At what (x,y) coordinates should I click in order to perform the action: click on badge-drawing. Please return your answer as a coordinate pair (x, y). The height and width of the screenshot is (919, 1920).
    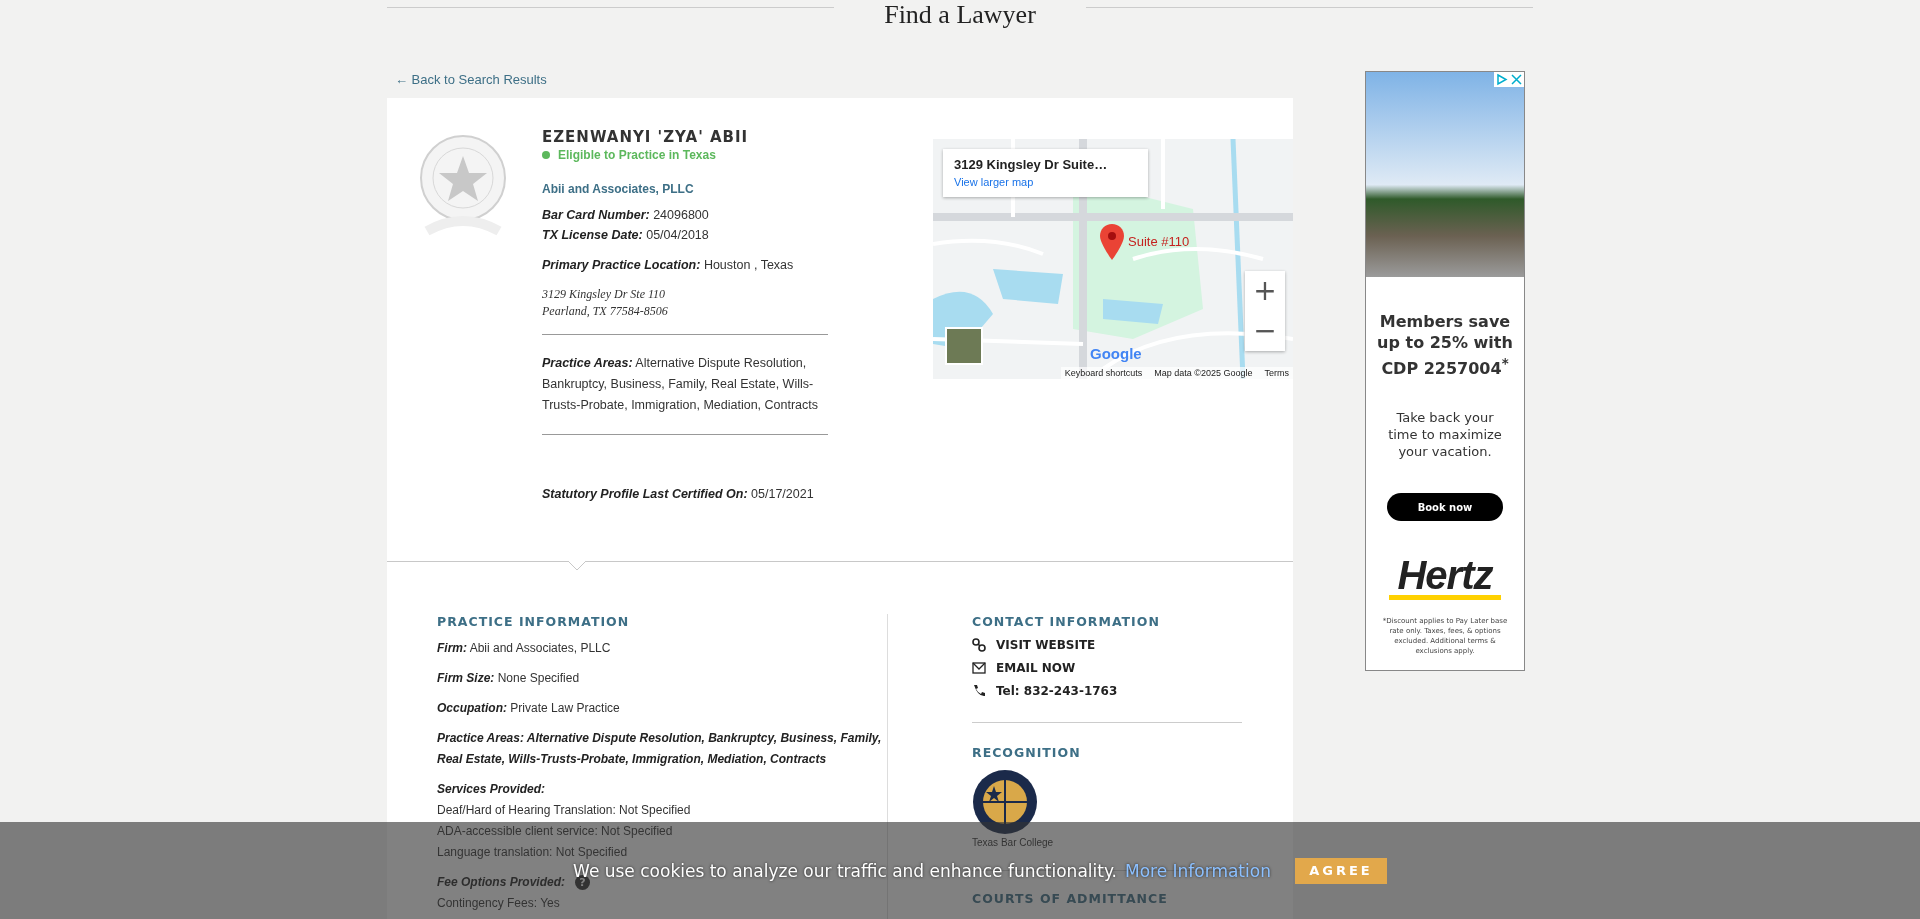
    Looking at the image, I should click on (1005, 802).